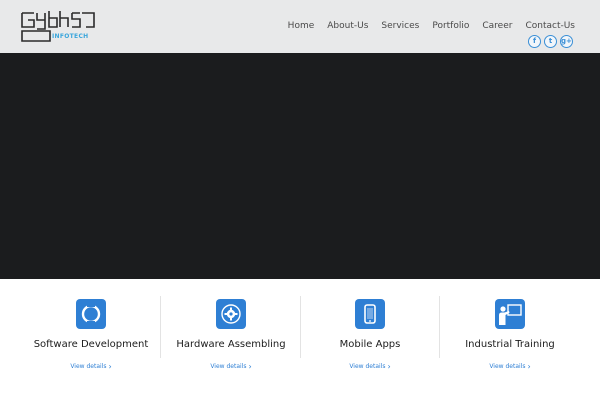  What do you see at coordinates (497, 26) in the screenshot?
I see `nav-career: Career` at bounding box center [497, 26].